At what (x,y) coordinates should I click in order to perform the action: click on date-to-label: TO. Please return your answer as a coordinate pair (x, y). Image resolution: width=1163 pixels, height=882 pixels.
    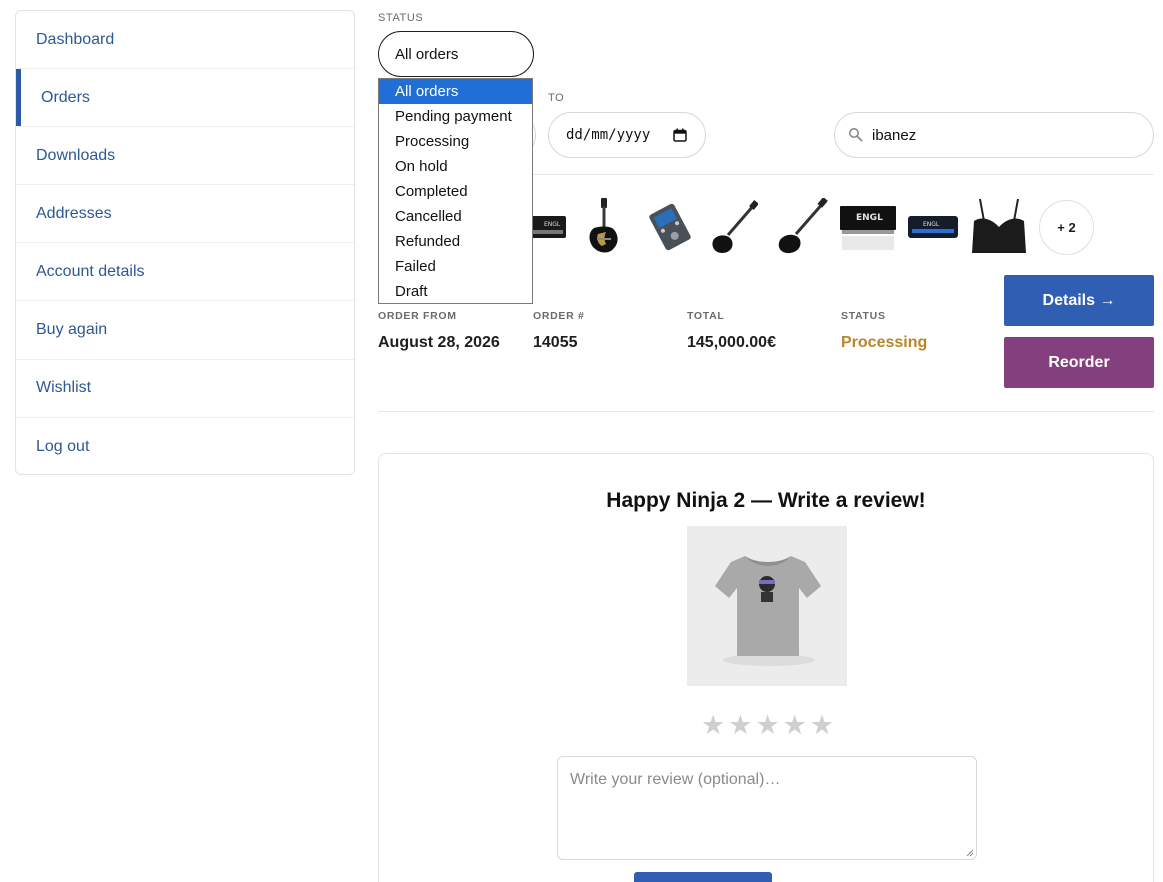
    Looking at the image, I should click on (556, 98).